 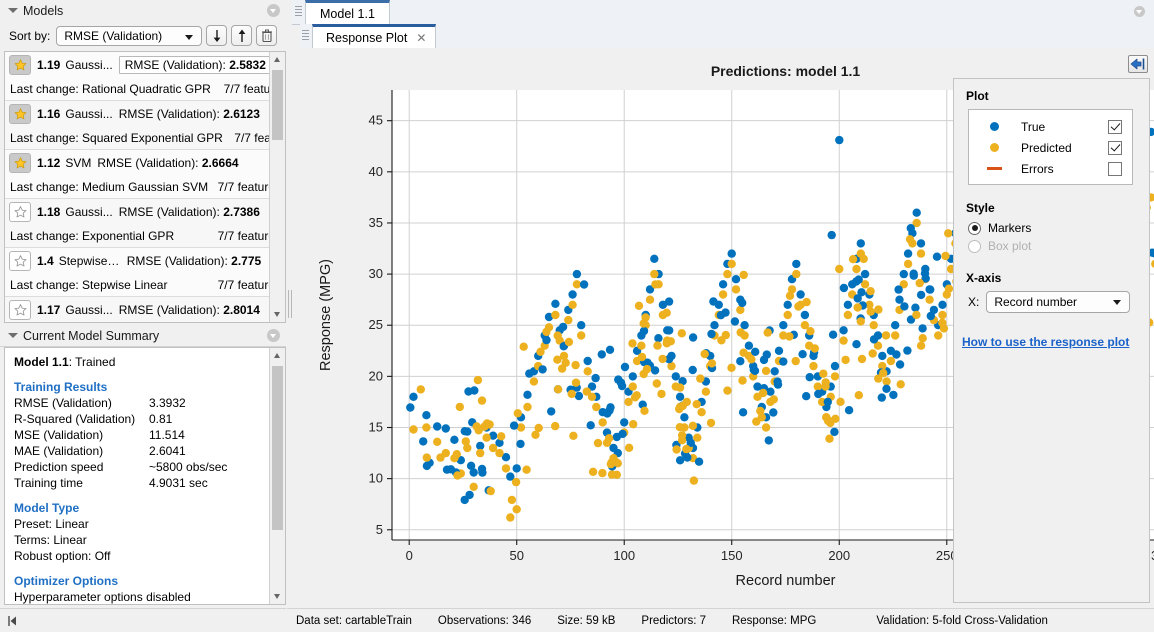 I want to click on collapse-triangle-icon, so click(x=13, y=10).